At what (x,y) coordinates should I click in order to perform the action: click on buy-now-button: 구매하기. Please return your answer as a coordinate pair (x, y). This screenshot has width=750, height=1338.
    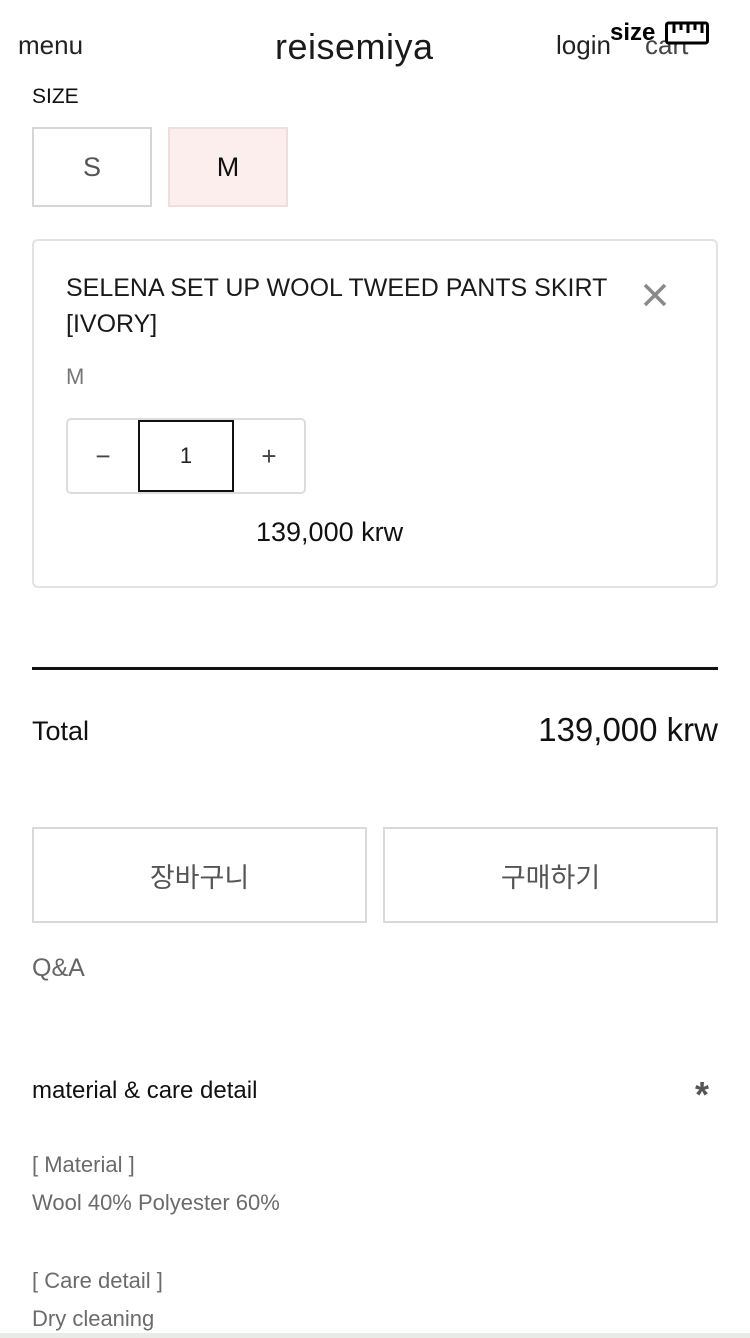
    Looking at the image, I should click on (550, 875).